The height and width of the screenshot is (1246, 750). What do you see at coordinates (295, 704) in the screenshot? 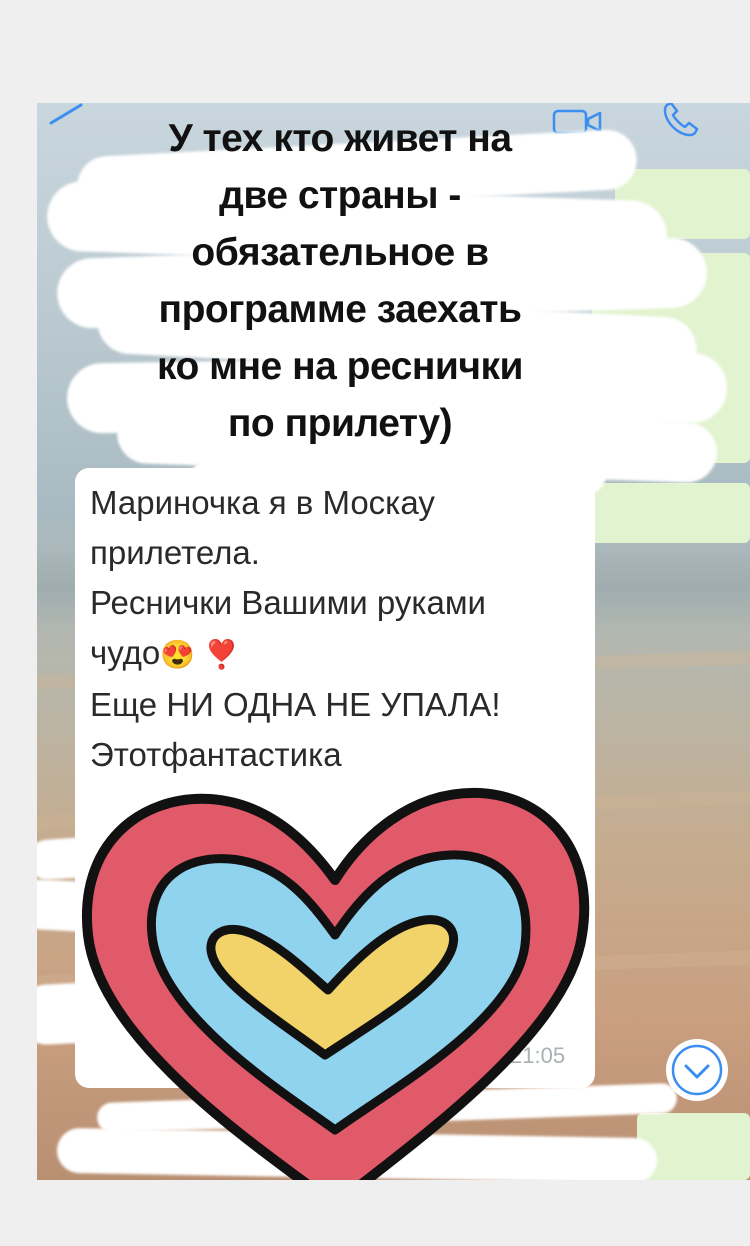
I see `message-line: Еще НИ ОДНА НЕ УПАЛА!` at bounding box center [295, 704].